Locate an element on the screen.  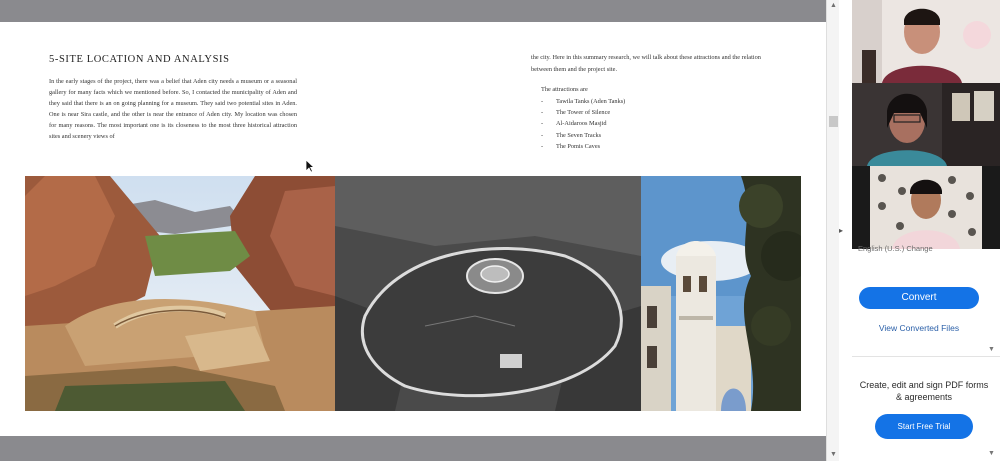
language-selector: English (U.S.) Change is located at coordinates (895, 248).